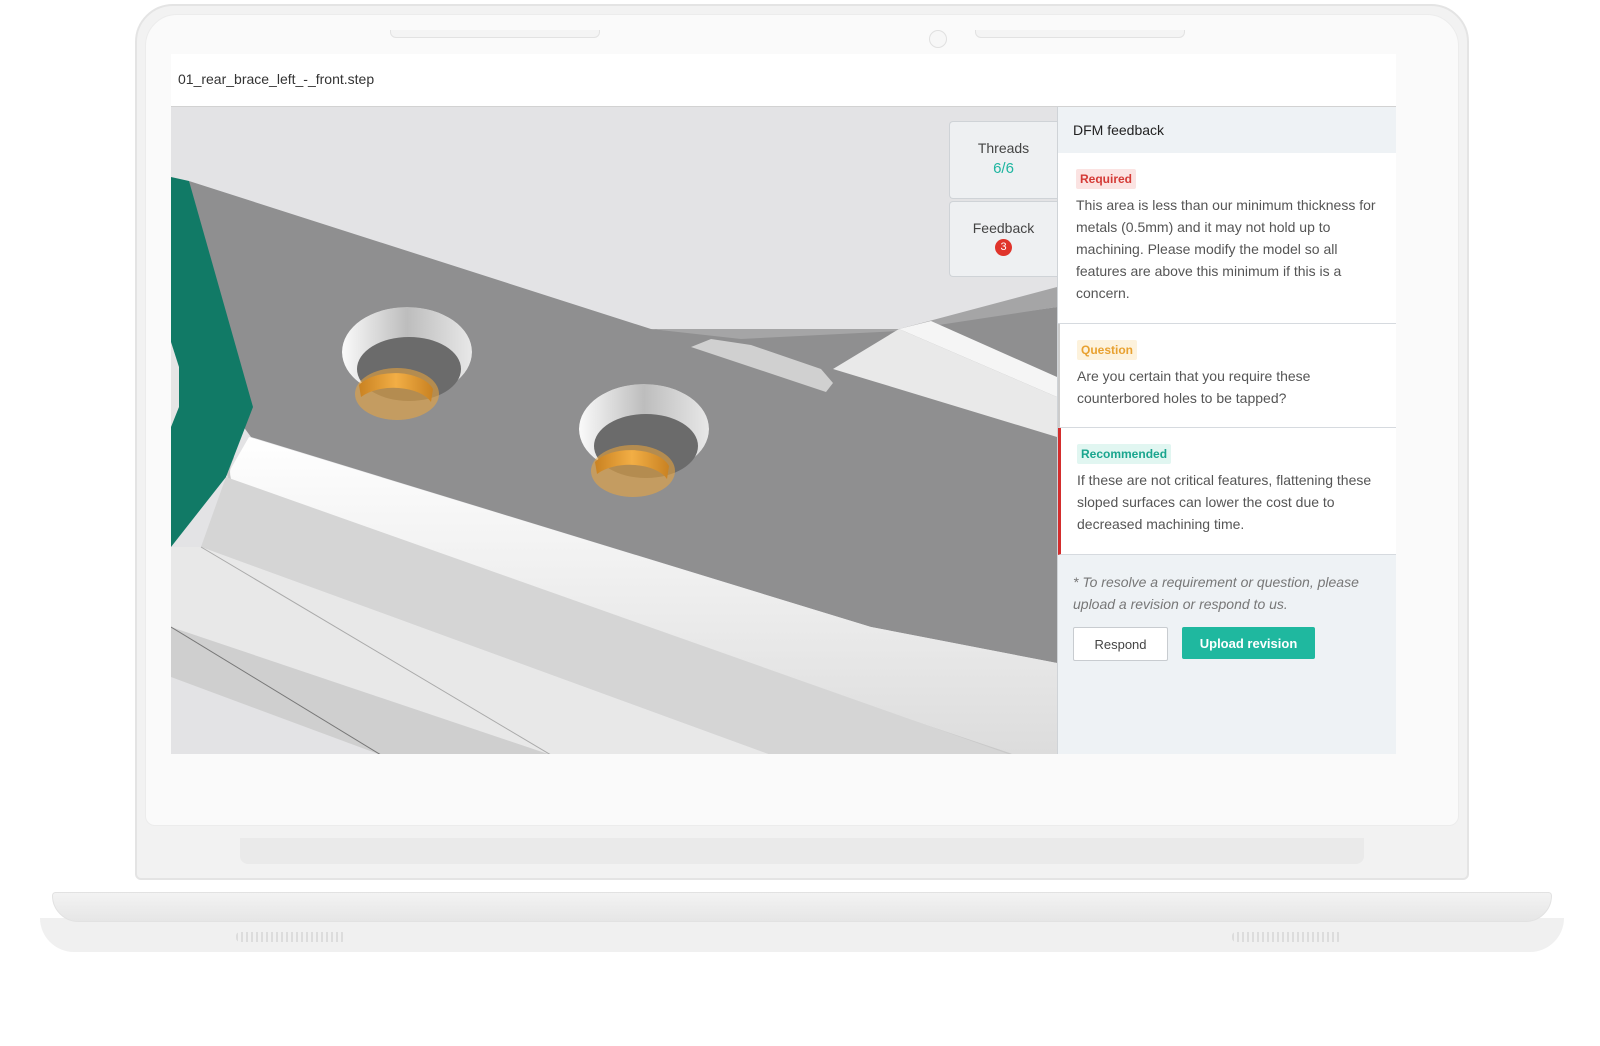 This screenshot has height=1046, width=1600. Describe the element at coordinates (1248, 643) in the screenshot. I see `upload-revision-button: Upload revision` at that location.